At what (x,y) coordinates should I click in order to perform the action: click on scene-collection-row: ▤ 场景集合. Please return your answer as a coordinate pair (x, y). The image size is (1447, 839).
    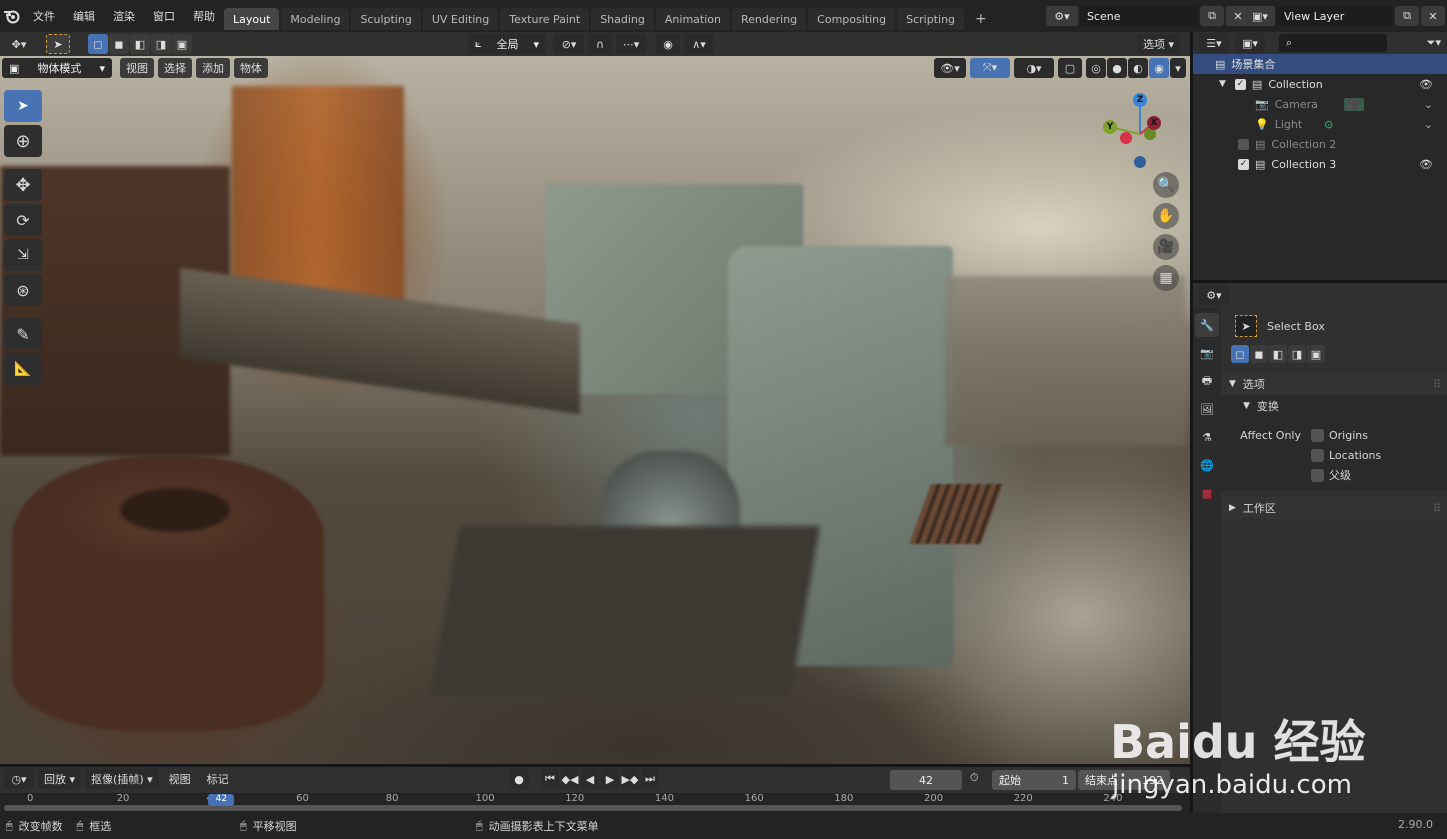
    Looking at the image, I should click on (1320, 64).